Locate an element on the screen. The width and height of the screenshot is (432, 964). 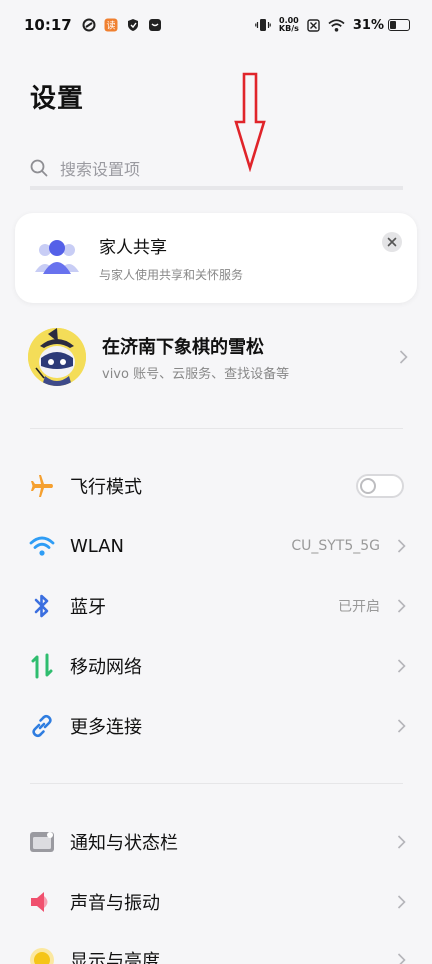
row-label: 通知与状态栏 is located at coordinates (124, 843).